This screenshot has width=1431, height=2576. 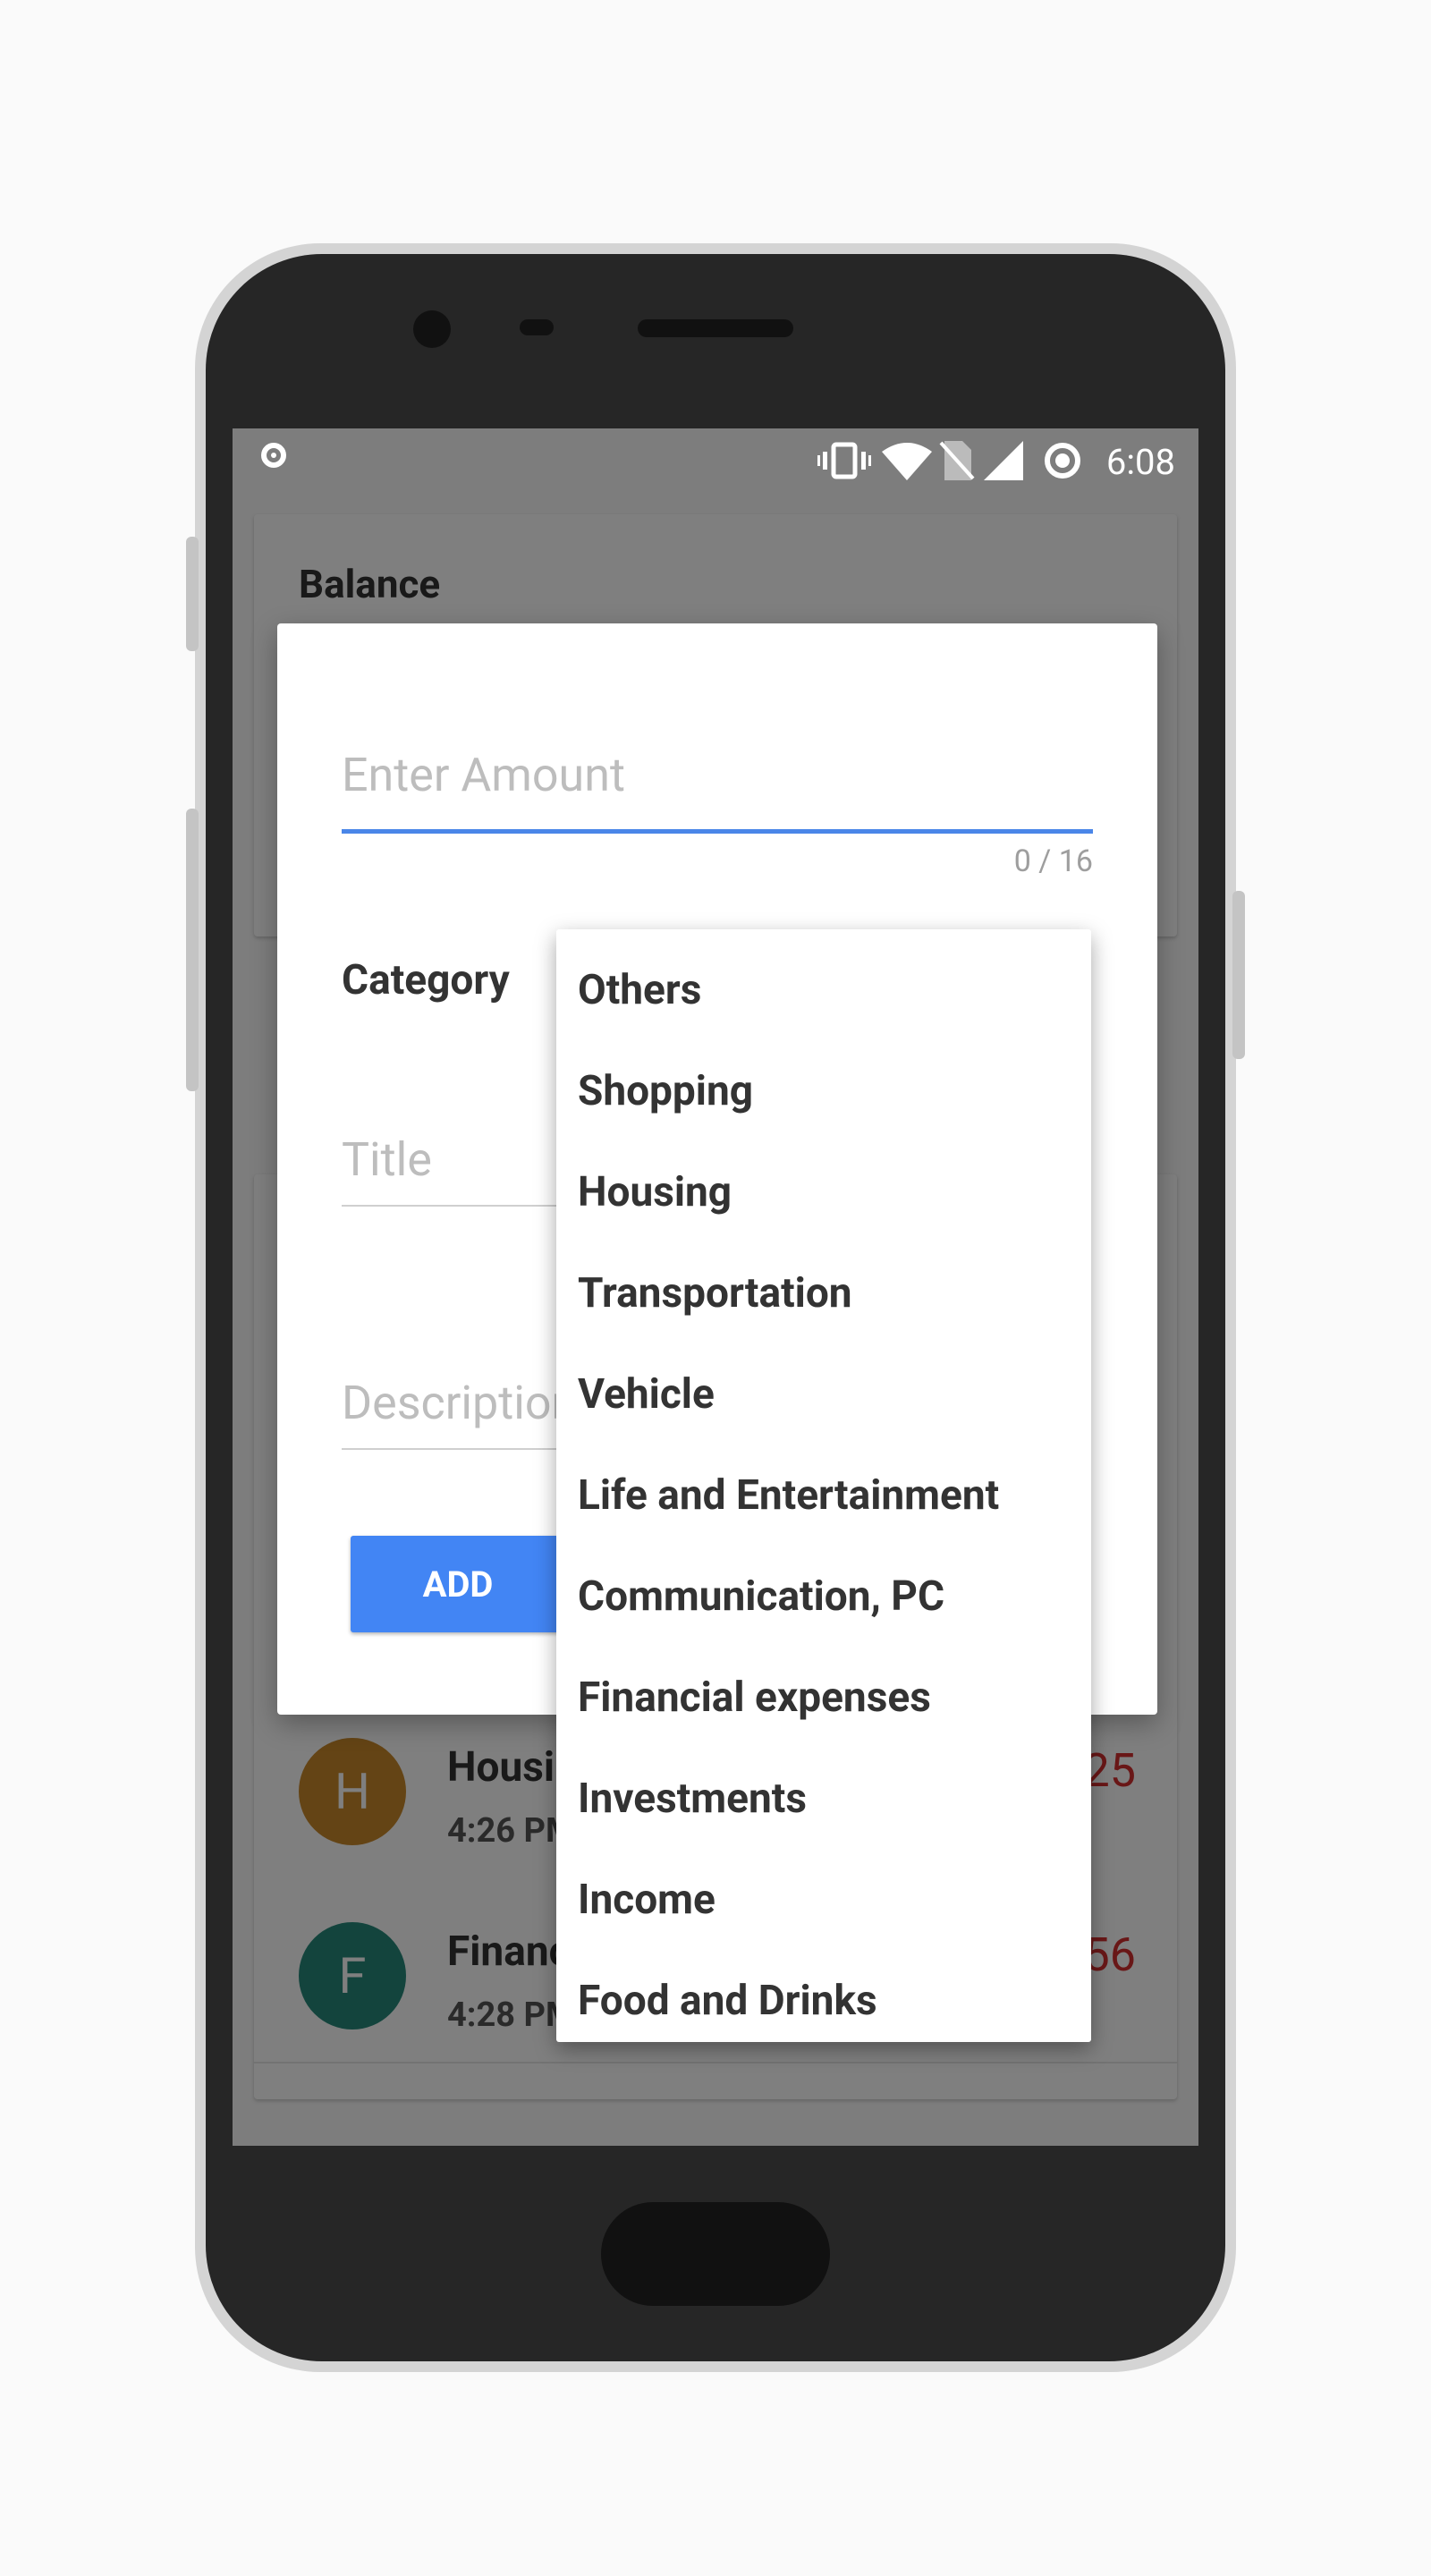 I want to click on category-option-others: Others, so click(x=823, y=990).